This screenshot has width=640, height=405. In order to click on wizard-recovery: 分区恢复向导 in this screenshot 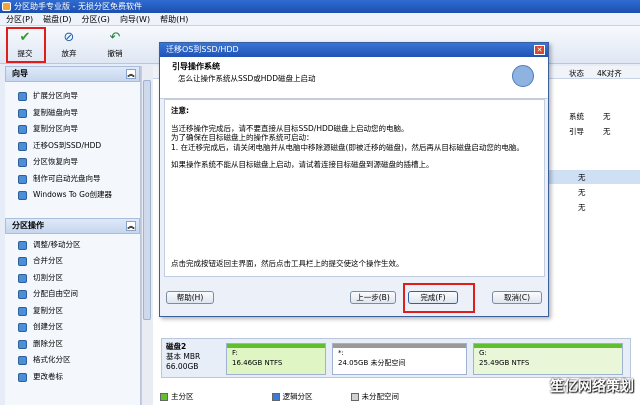, I will do `click(72, 162)`.